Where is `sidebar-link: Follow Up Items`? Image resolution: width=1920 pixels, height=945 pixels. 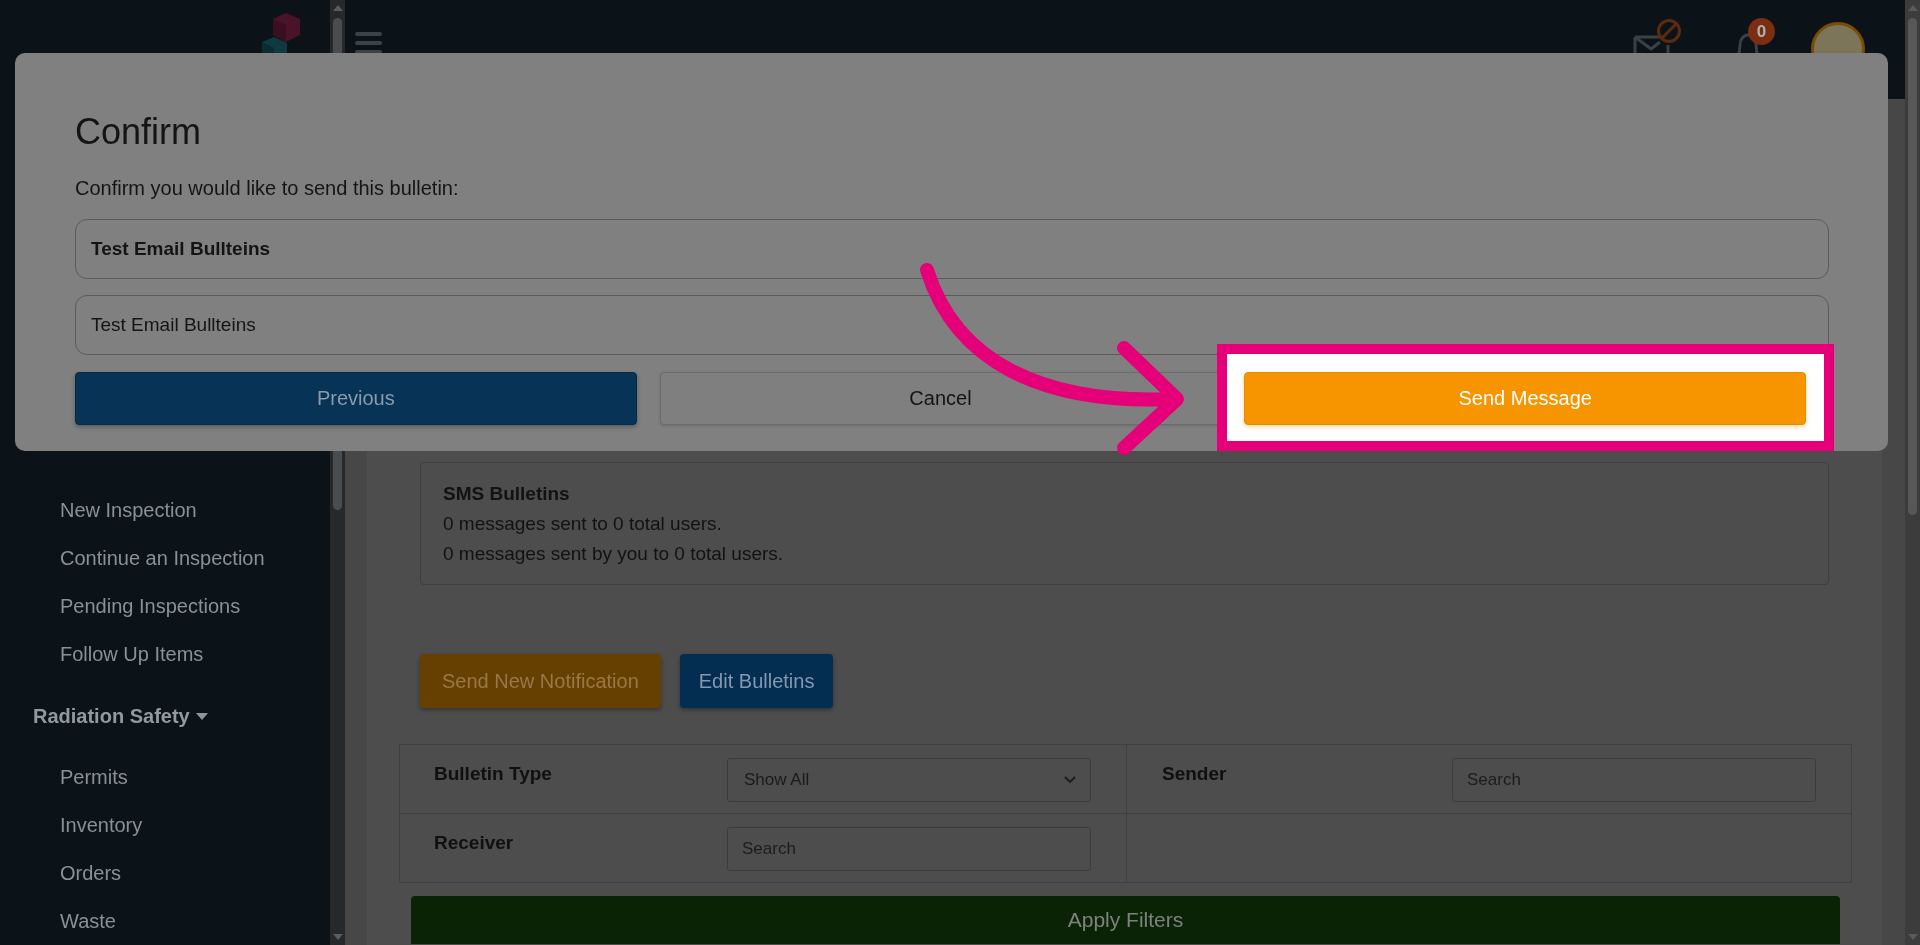
sidebar-link: Follow Up Items is located at coordinates (132, 654).